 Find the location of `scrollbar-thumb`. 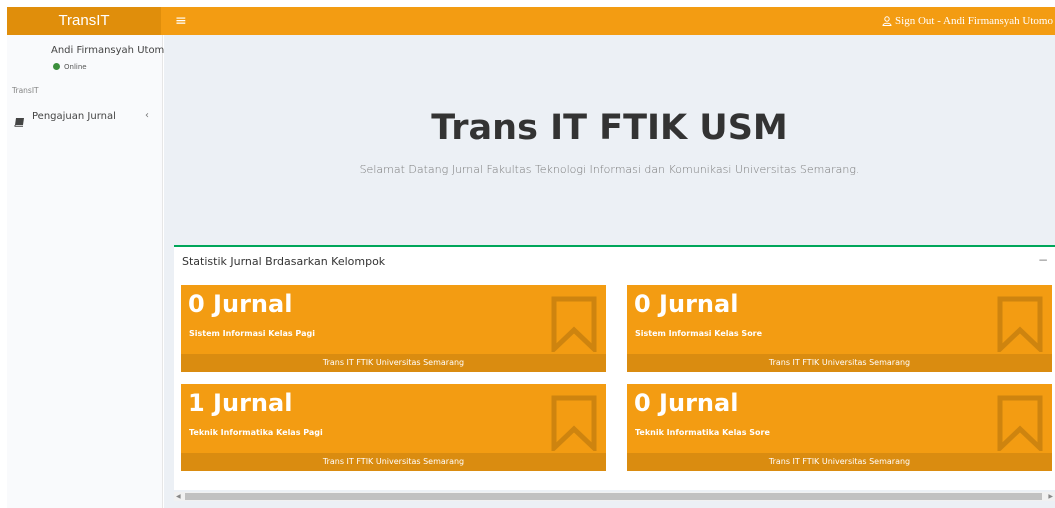

scrollbar-thumb is located at coordinates (613, 496).